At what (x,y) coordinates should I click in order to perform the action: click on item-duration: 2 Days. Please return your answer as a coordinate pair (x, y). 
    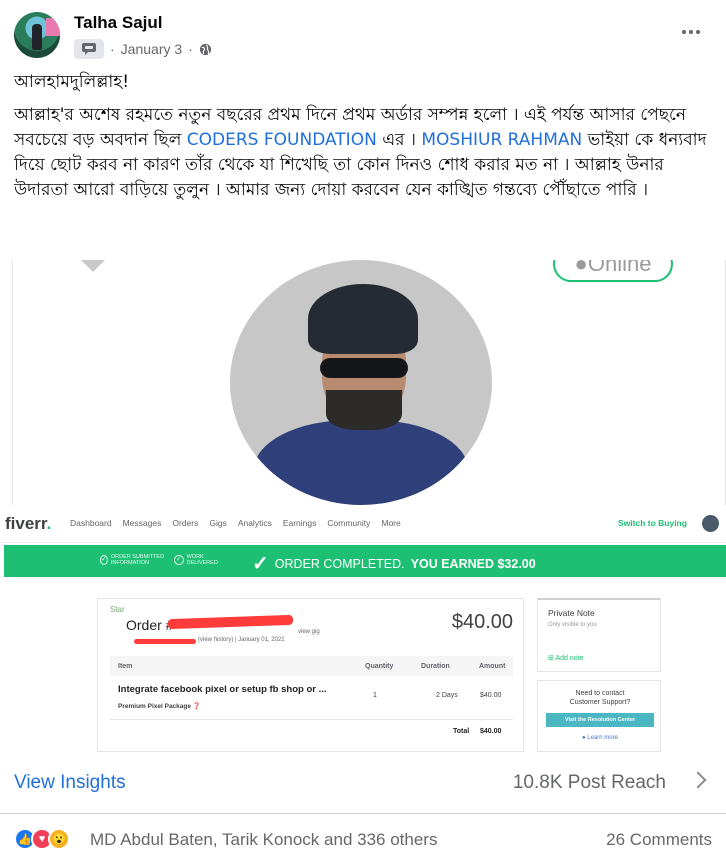
    Looking at the image, I should click on (447, 695).